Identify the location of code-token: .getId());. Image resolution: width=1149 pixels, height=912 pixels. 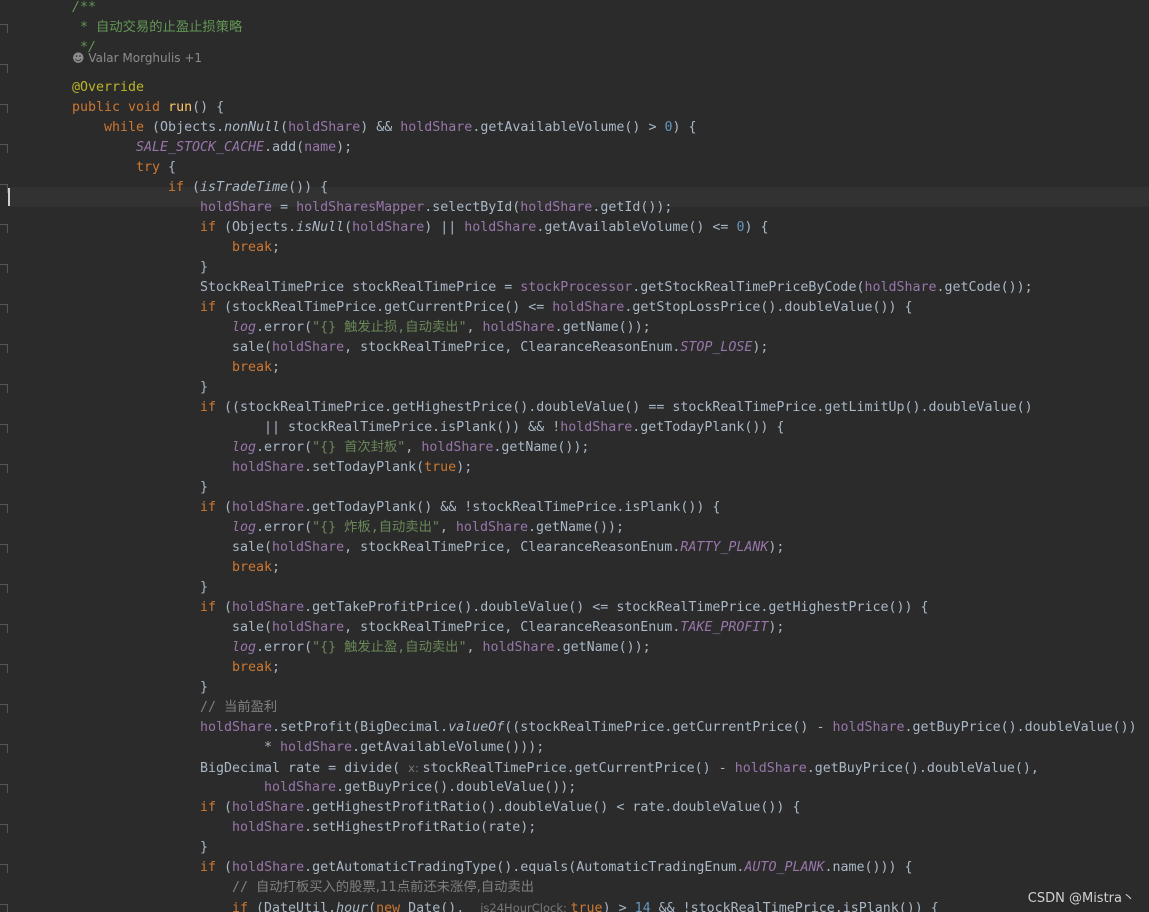
(632, 207).